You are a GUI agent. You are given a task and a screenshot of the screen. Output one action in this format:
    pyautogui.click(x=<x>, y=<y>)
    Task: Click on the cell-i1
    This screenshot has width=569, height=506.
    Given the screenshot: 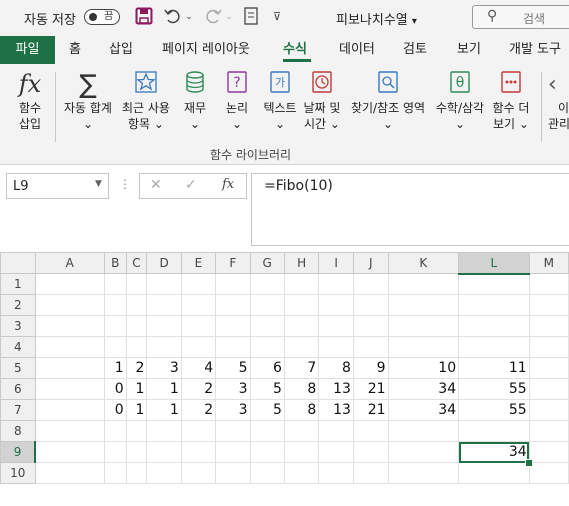 What is the action you would take?
    pyautogui.click(x=336, y=284)
    